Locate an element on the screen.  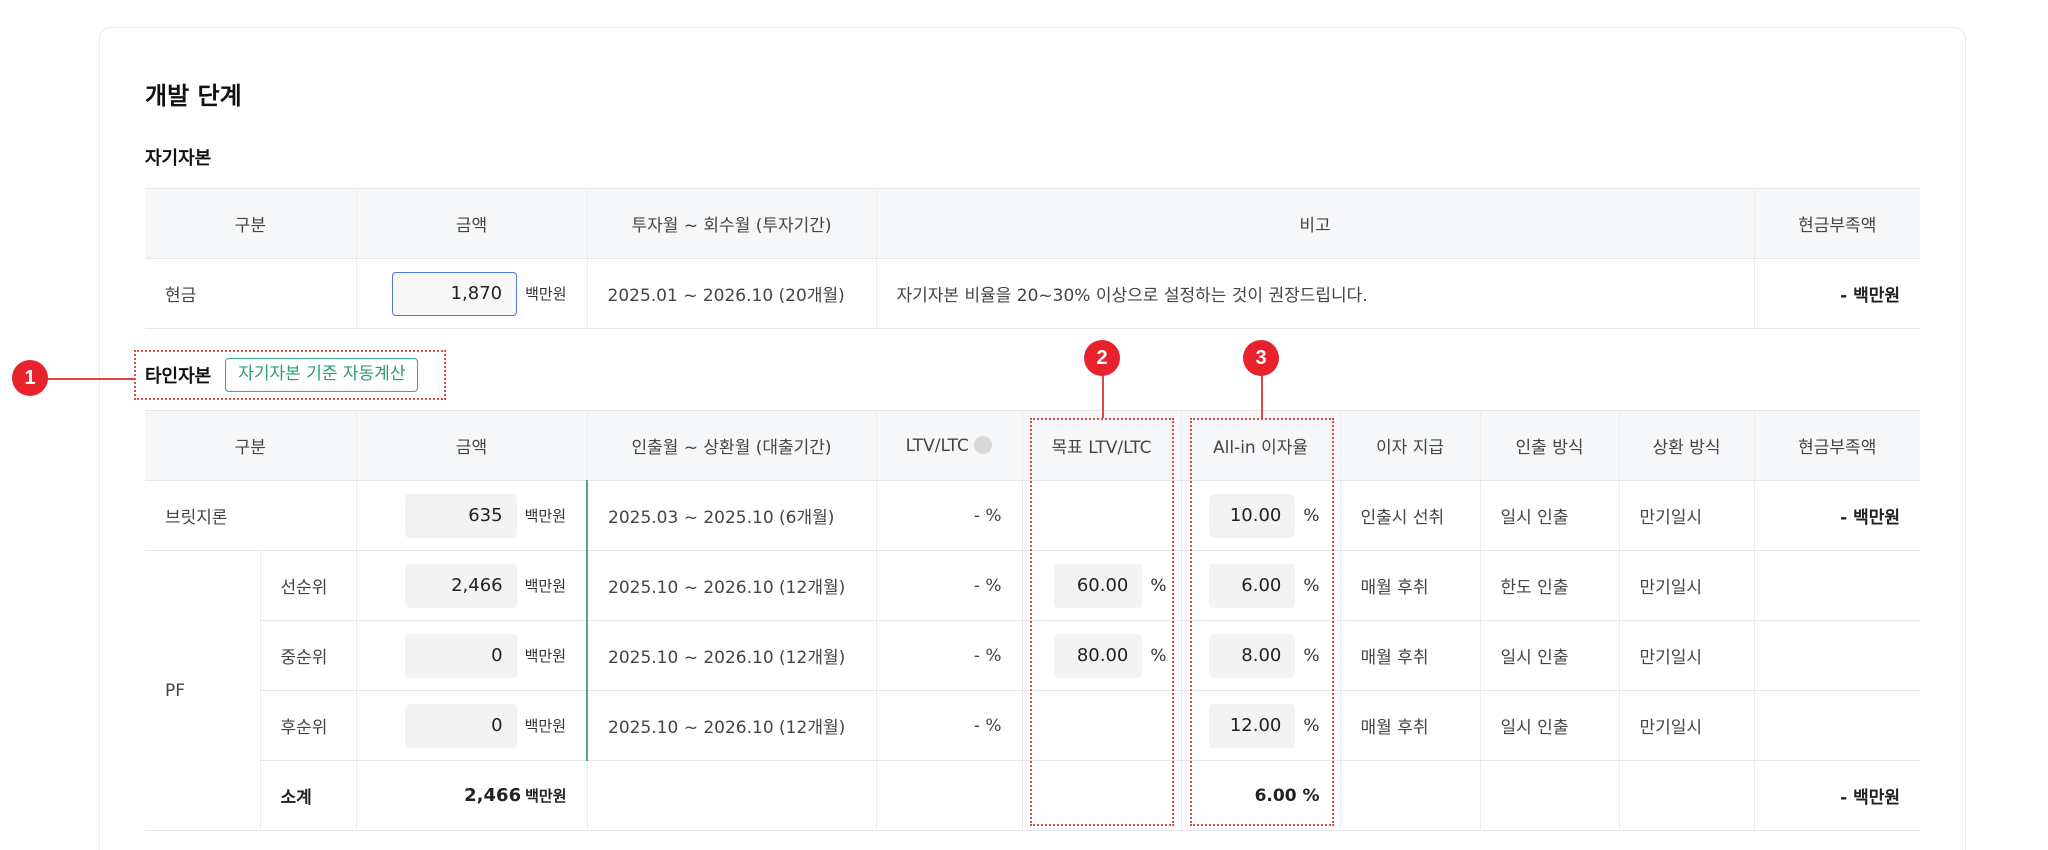
interest-payment: 인출시 선취 is located at coordinates (1410, 515).